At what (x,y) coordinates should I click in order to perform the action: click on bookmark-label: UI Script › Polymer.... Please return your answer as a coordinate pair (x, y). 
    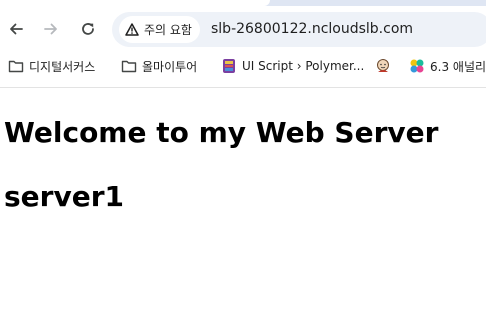
    Looking at the image, I should click on (303, 66).